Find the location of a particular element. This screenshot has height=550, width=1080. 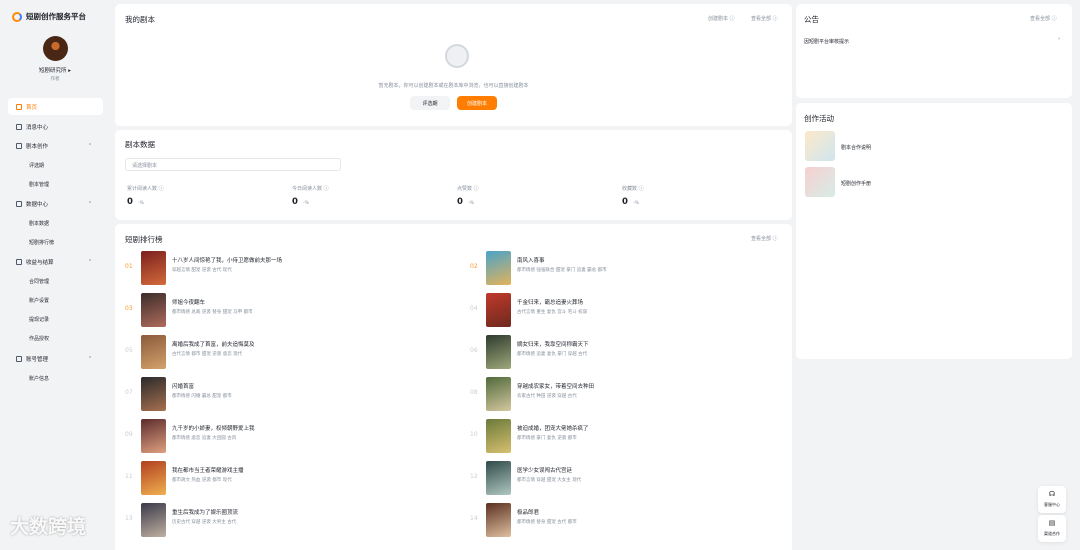

rank-number: 07 is located at coordinates (129, 392).